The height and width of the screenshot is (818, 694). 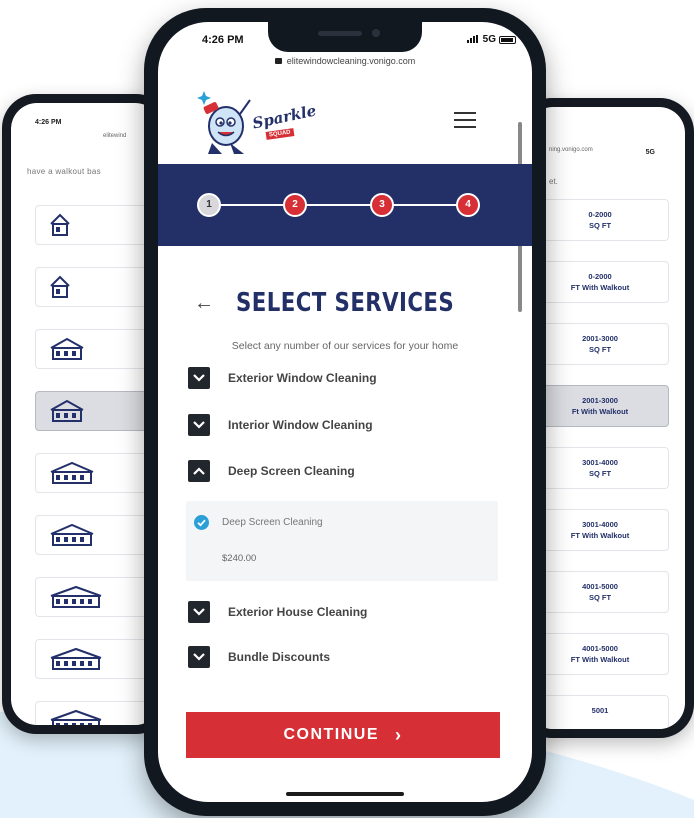 I want to click on step-3: 3, so click(x=382, y=205).